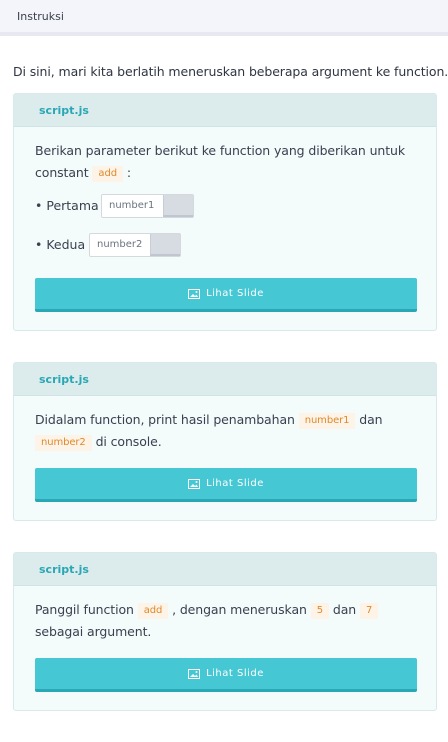 The image size is (448, 742). Describe the element at coordinates (93, 631) in the screenshot. I see `task-text-part: sebagai argument.` at that location.